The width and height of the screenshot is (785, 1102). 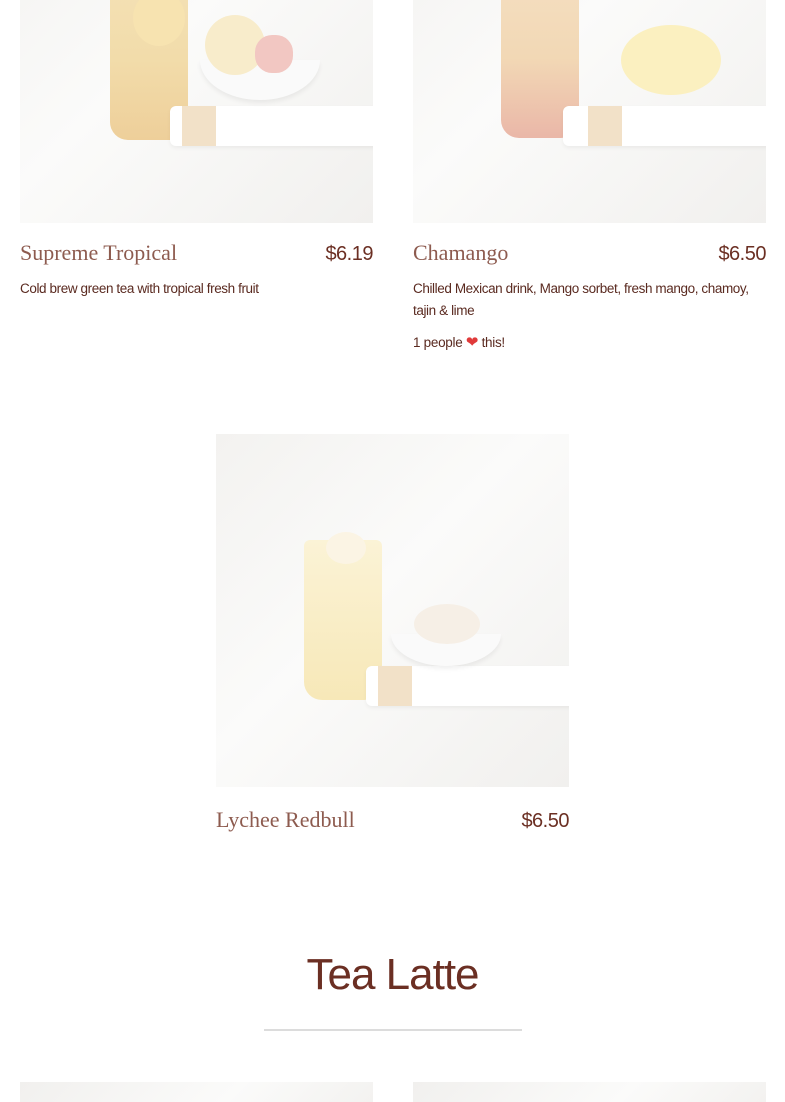 What do you see at coordinates (493, 342) in the screenshot?
I see `likes-suffix: this!` at bounding box center [493, 342].